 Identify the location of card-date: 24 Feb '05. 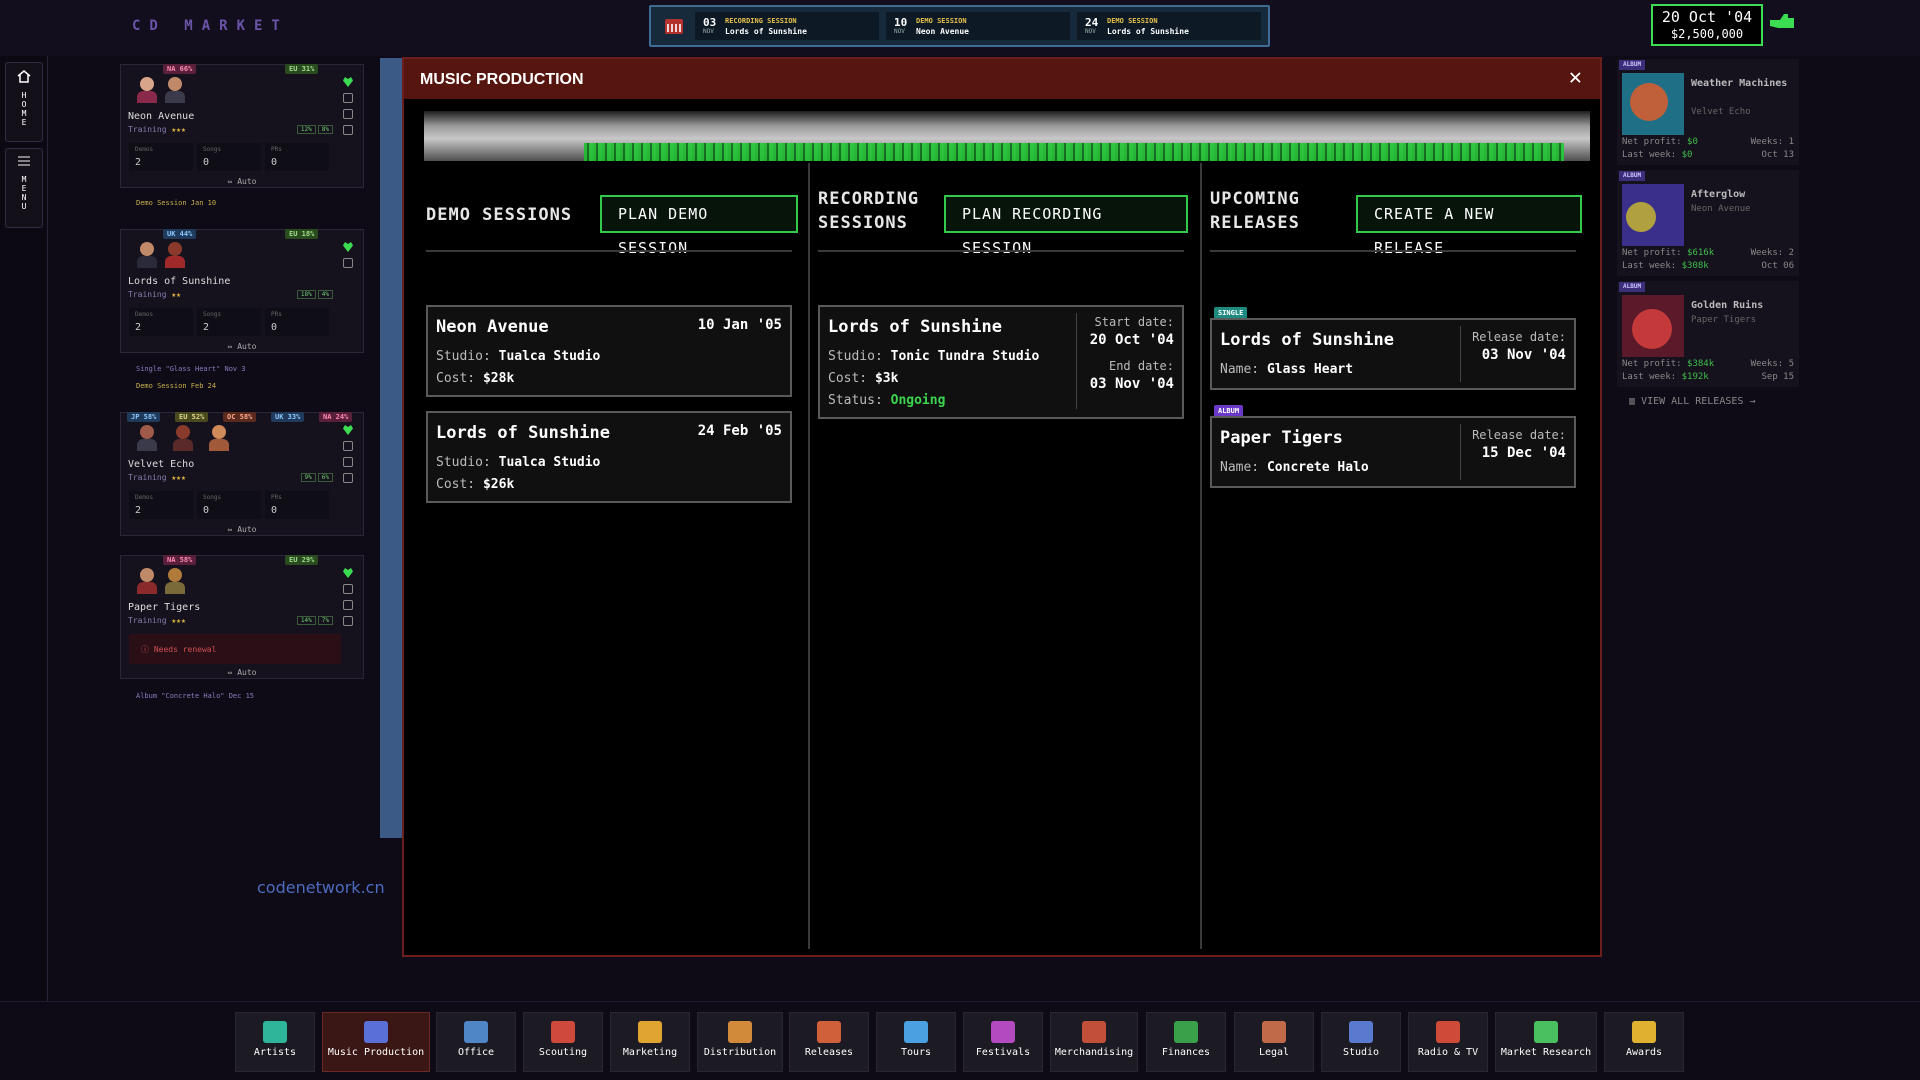
(739, 431).